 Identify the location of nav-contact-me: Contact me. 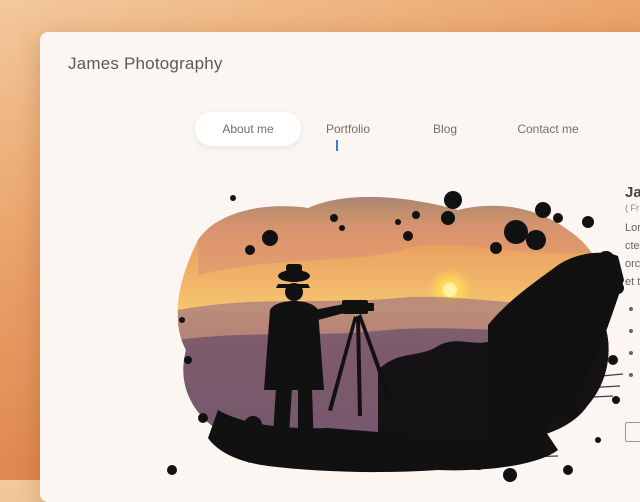
(548, 129).